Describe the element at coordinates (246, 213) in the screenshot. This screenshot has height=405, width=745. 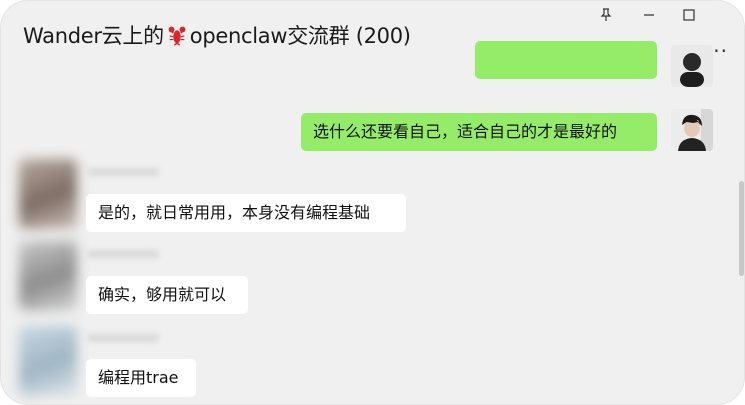
I see `message-bubble-other: 是的，就日常用用，本身没有编程基础` at that location.